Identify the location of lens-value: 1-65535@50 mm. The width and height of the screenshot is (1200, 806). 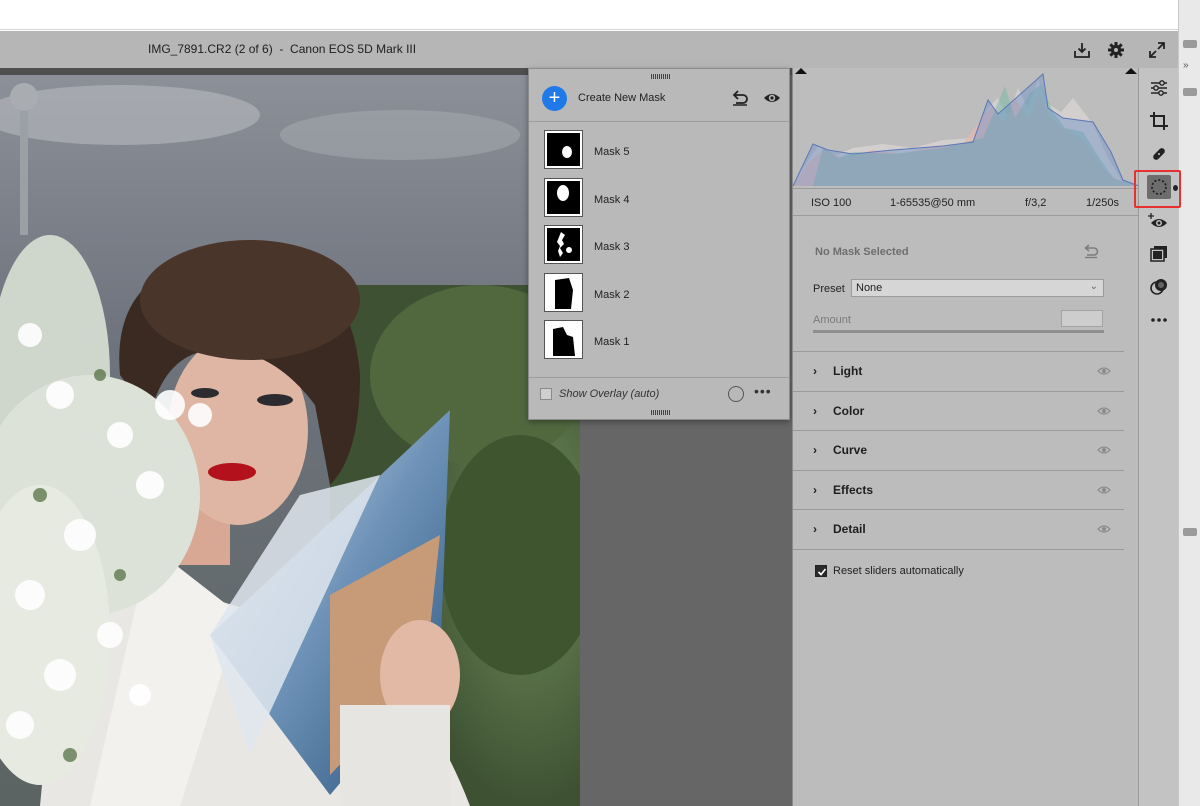
(933, 203).